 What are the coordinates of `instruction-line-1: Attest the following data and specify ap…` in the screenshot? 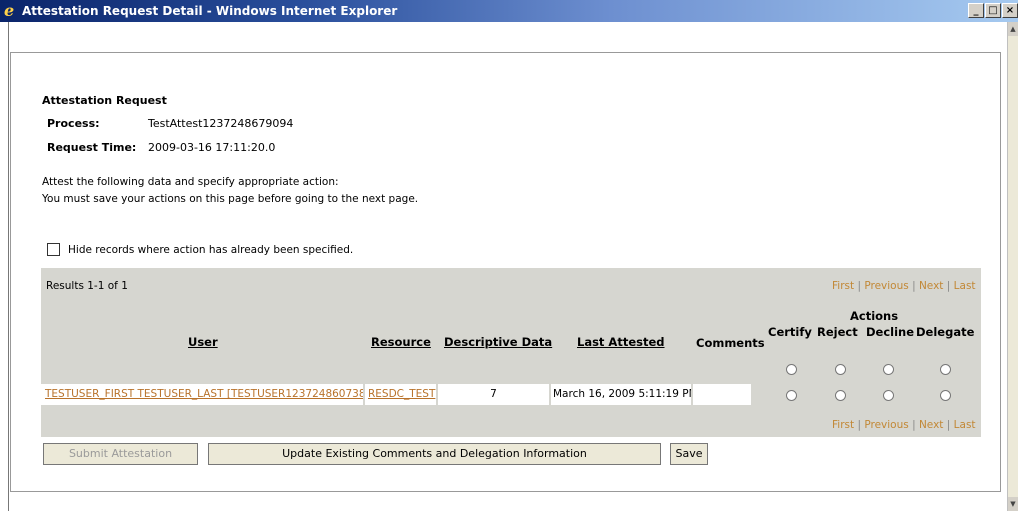 It's located at (190, 182).